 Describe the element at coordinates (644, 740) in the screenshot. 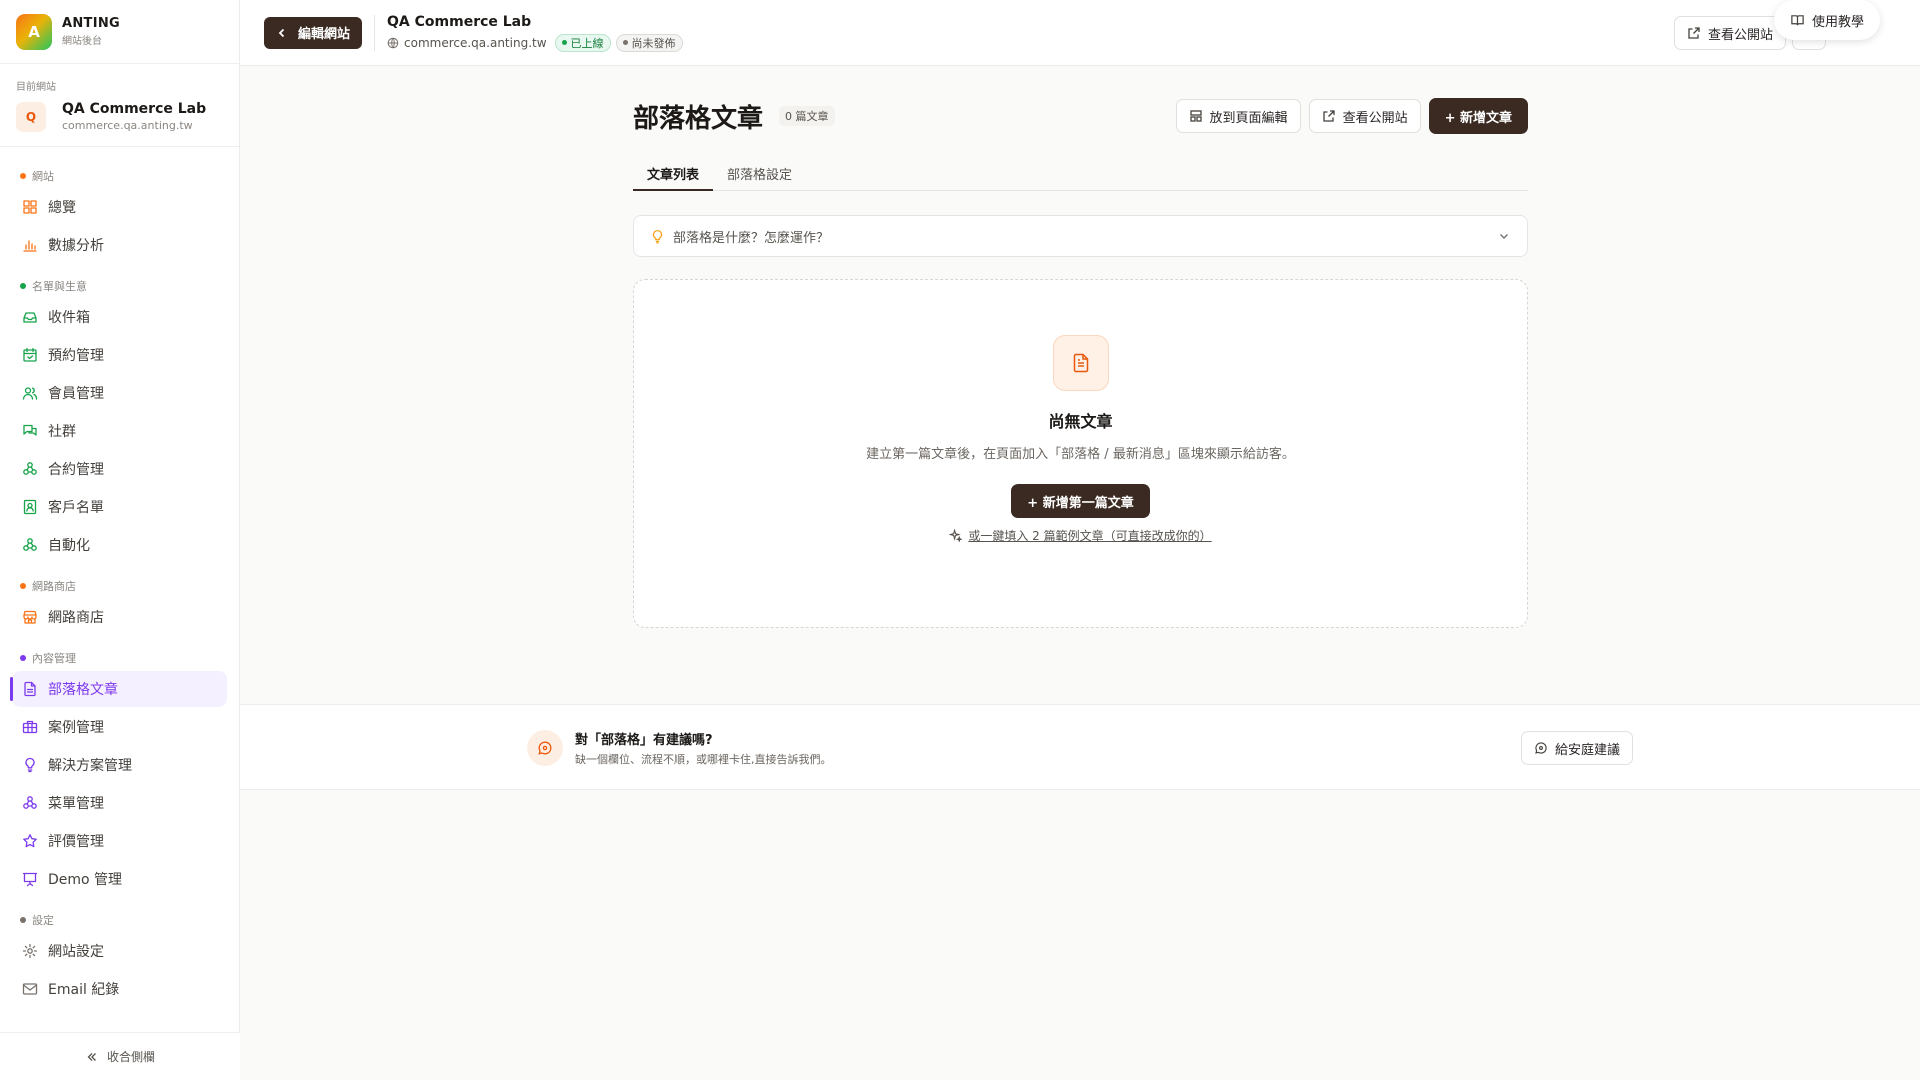

I see `feedback-title: 對「部落格」有建議嗎?` at that location.